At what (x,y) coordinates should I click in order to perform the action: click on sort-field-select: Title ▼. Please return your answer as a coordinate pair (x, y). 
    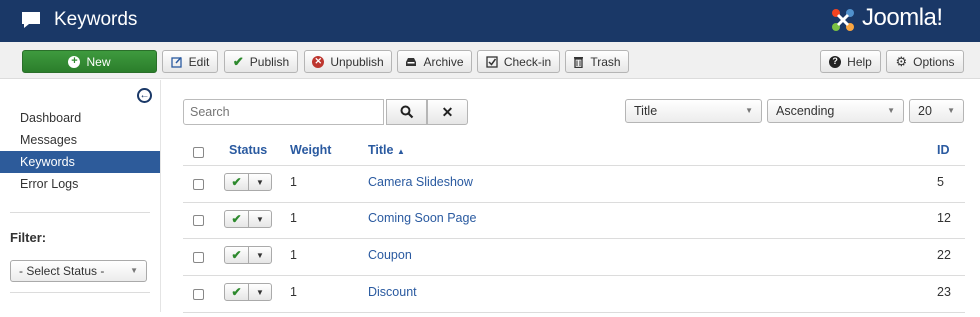
    Looking at the image, I should click on (693, 111).